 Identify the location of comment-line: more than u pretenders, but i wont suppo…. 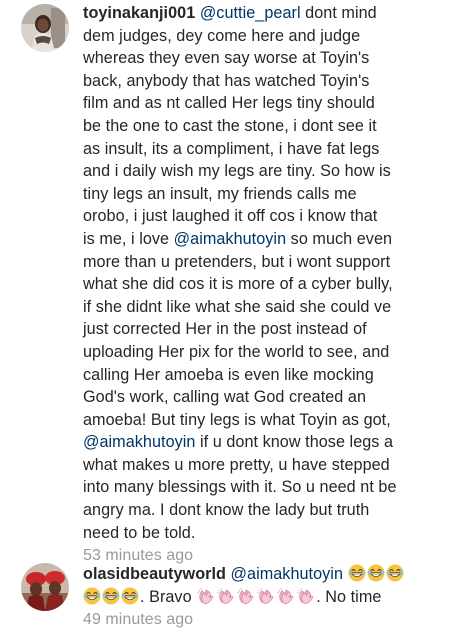
(269, 262).